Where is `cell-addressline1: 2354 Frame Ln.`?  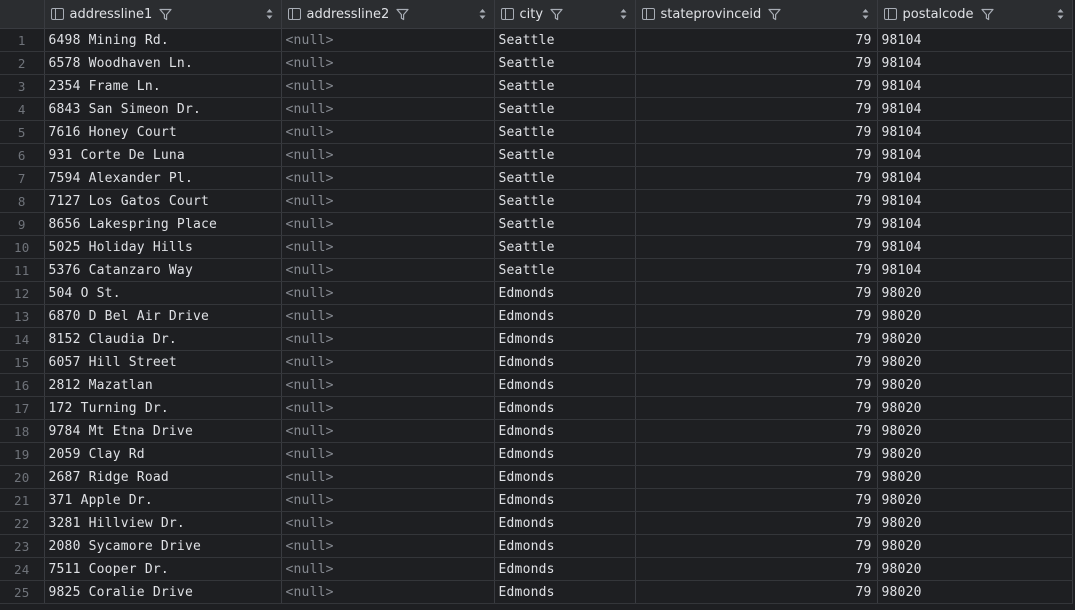 cell-addressline1: 2354 Frame Ln. is located at coordinates (163, 86).